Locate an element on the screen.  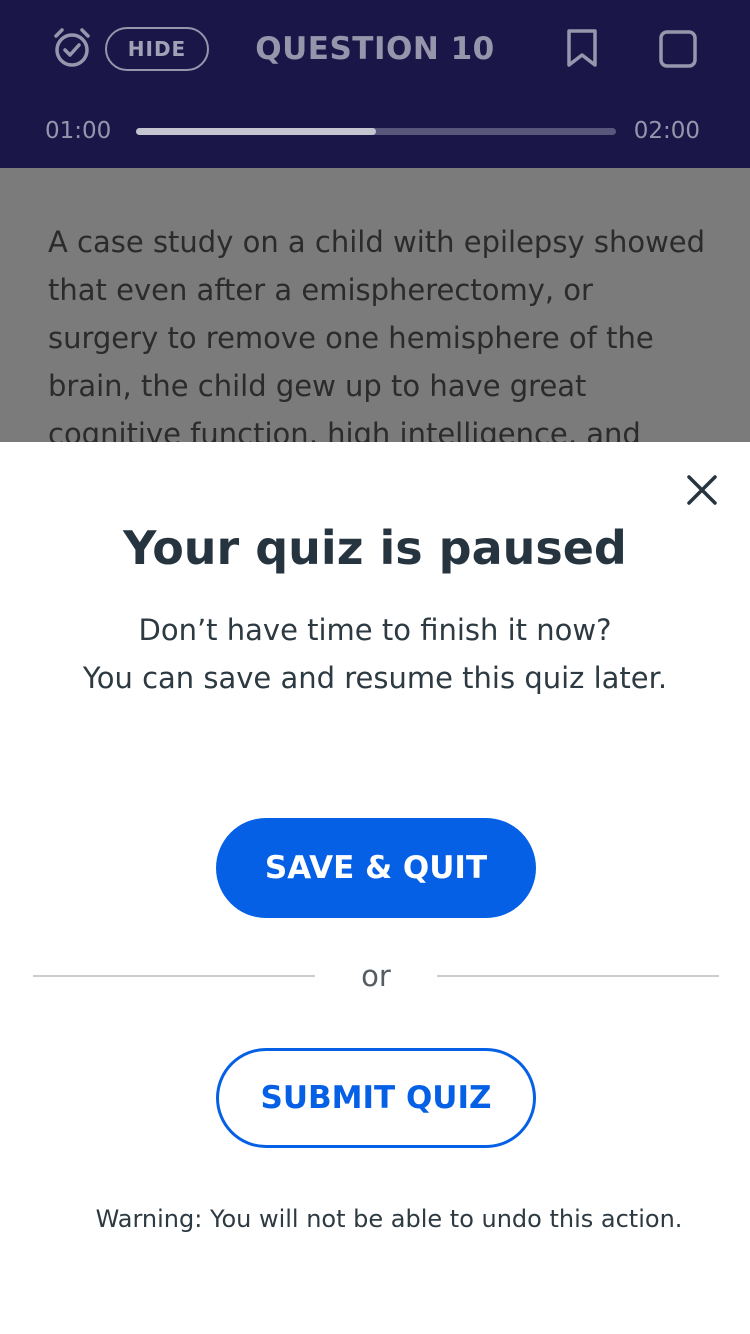
close-button is located at coordinates (702, 490).